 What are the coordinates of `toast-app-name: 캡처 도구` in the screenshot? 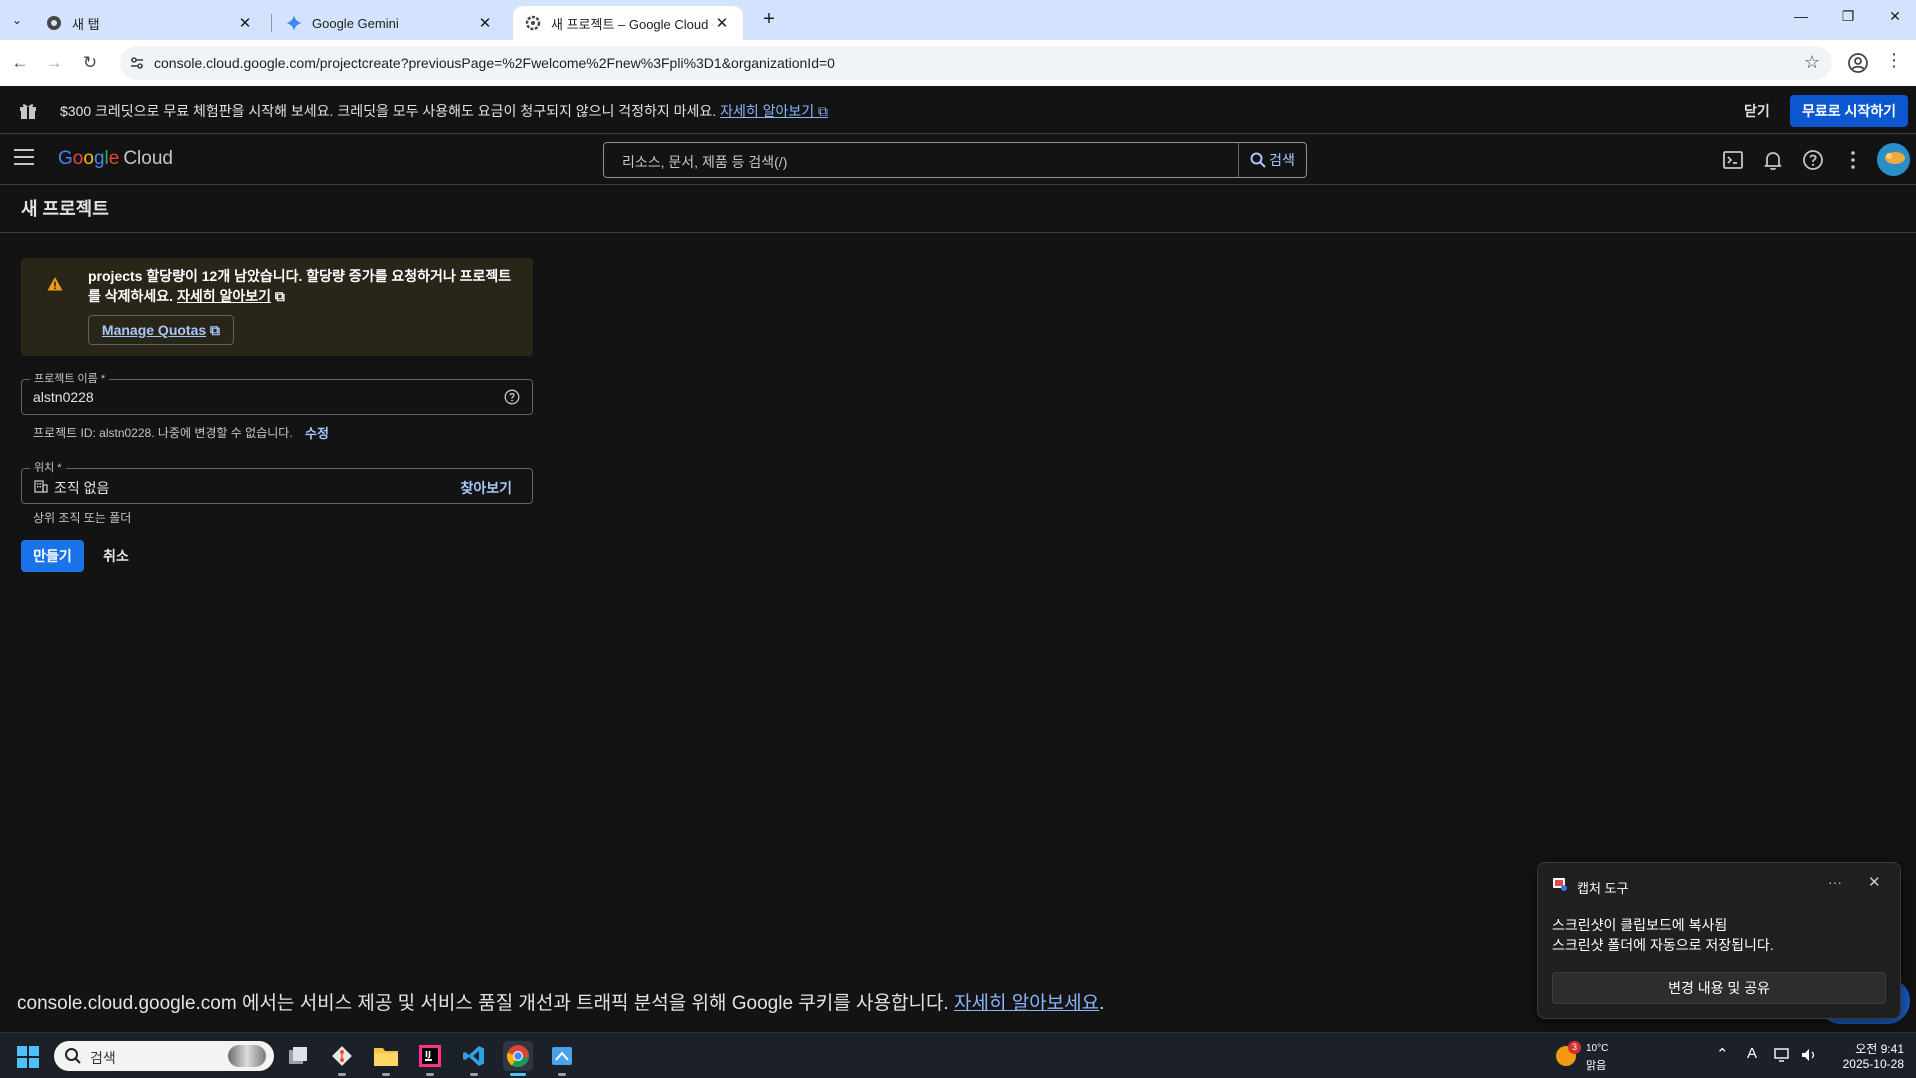 It's located at (1603, 888).